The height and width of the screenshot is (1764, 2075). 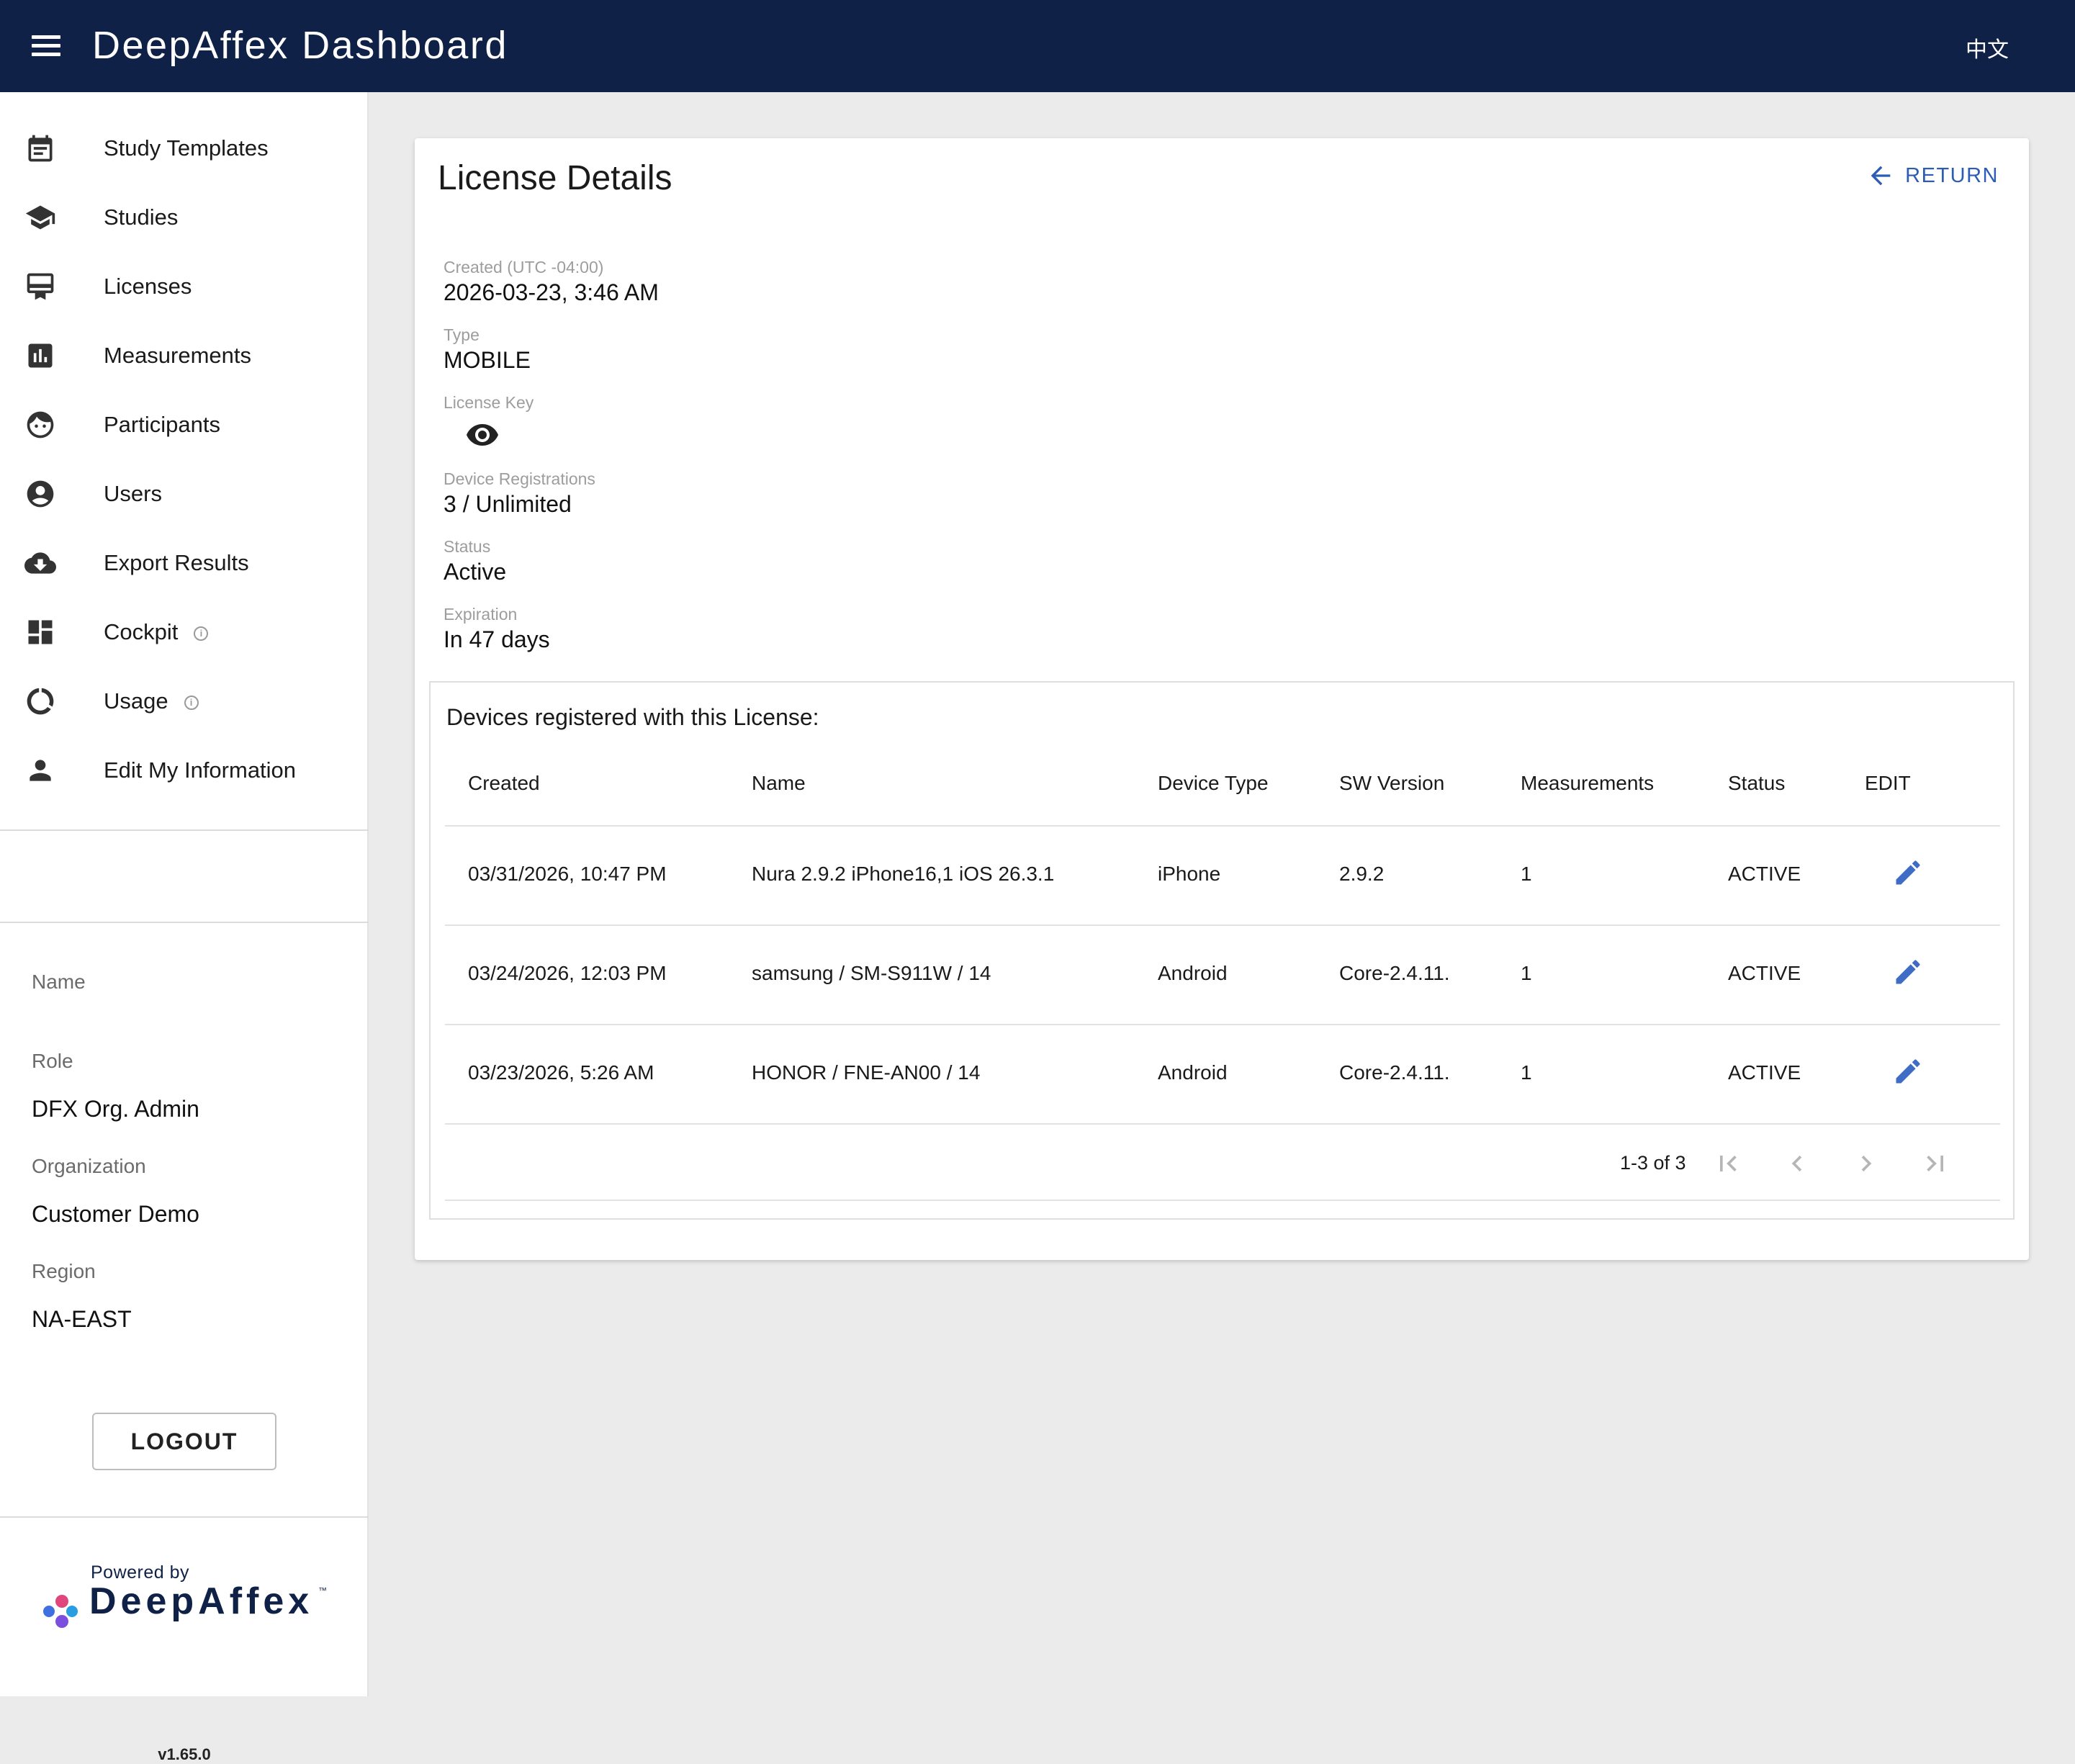 I want to click on sidebar-item-label: Export Results, so click(x=177, y=562).